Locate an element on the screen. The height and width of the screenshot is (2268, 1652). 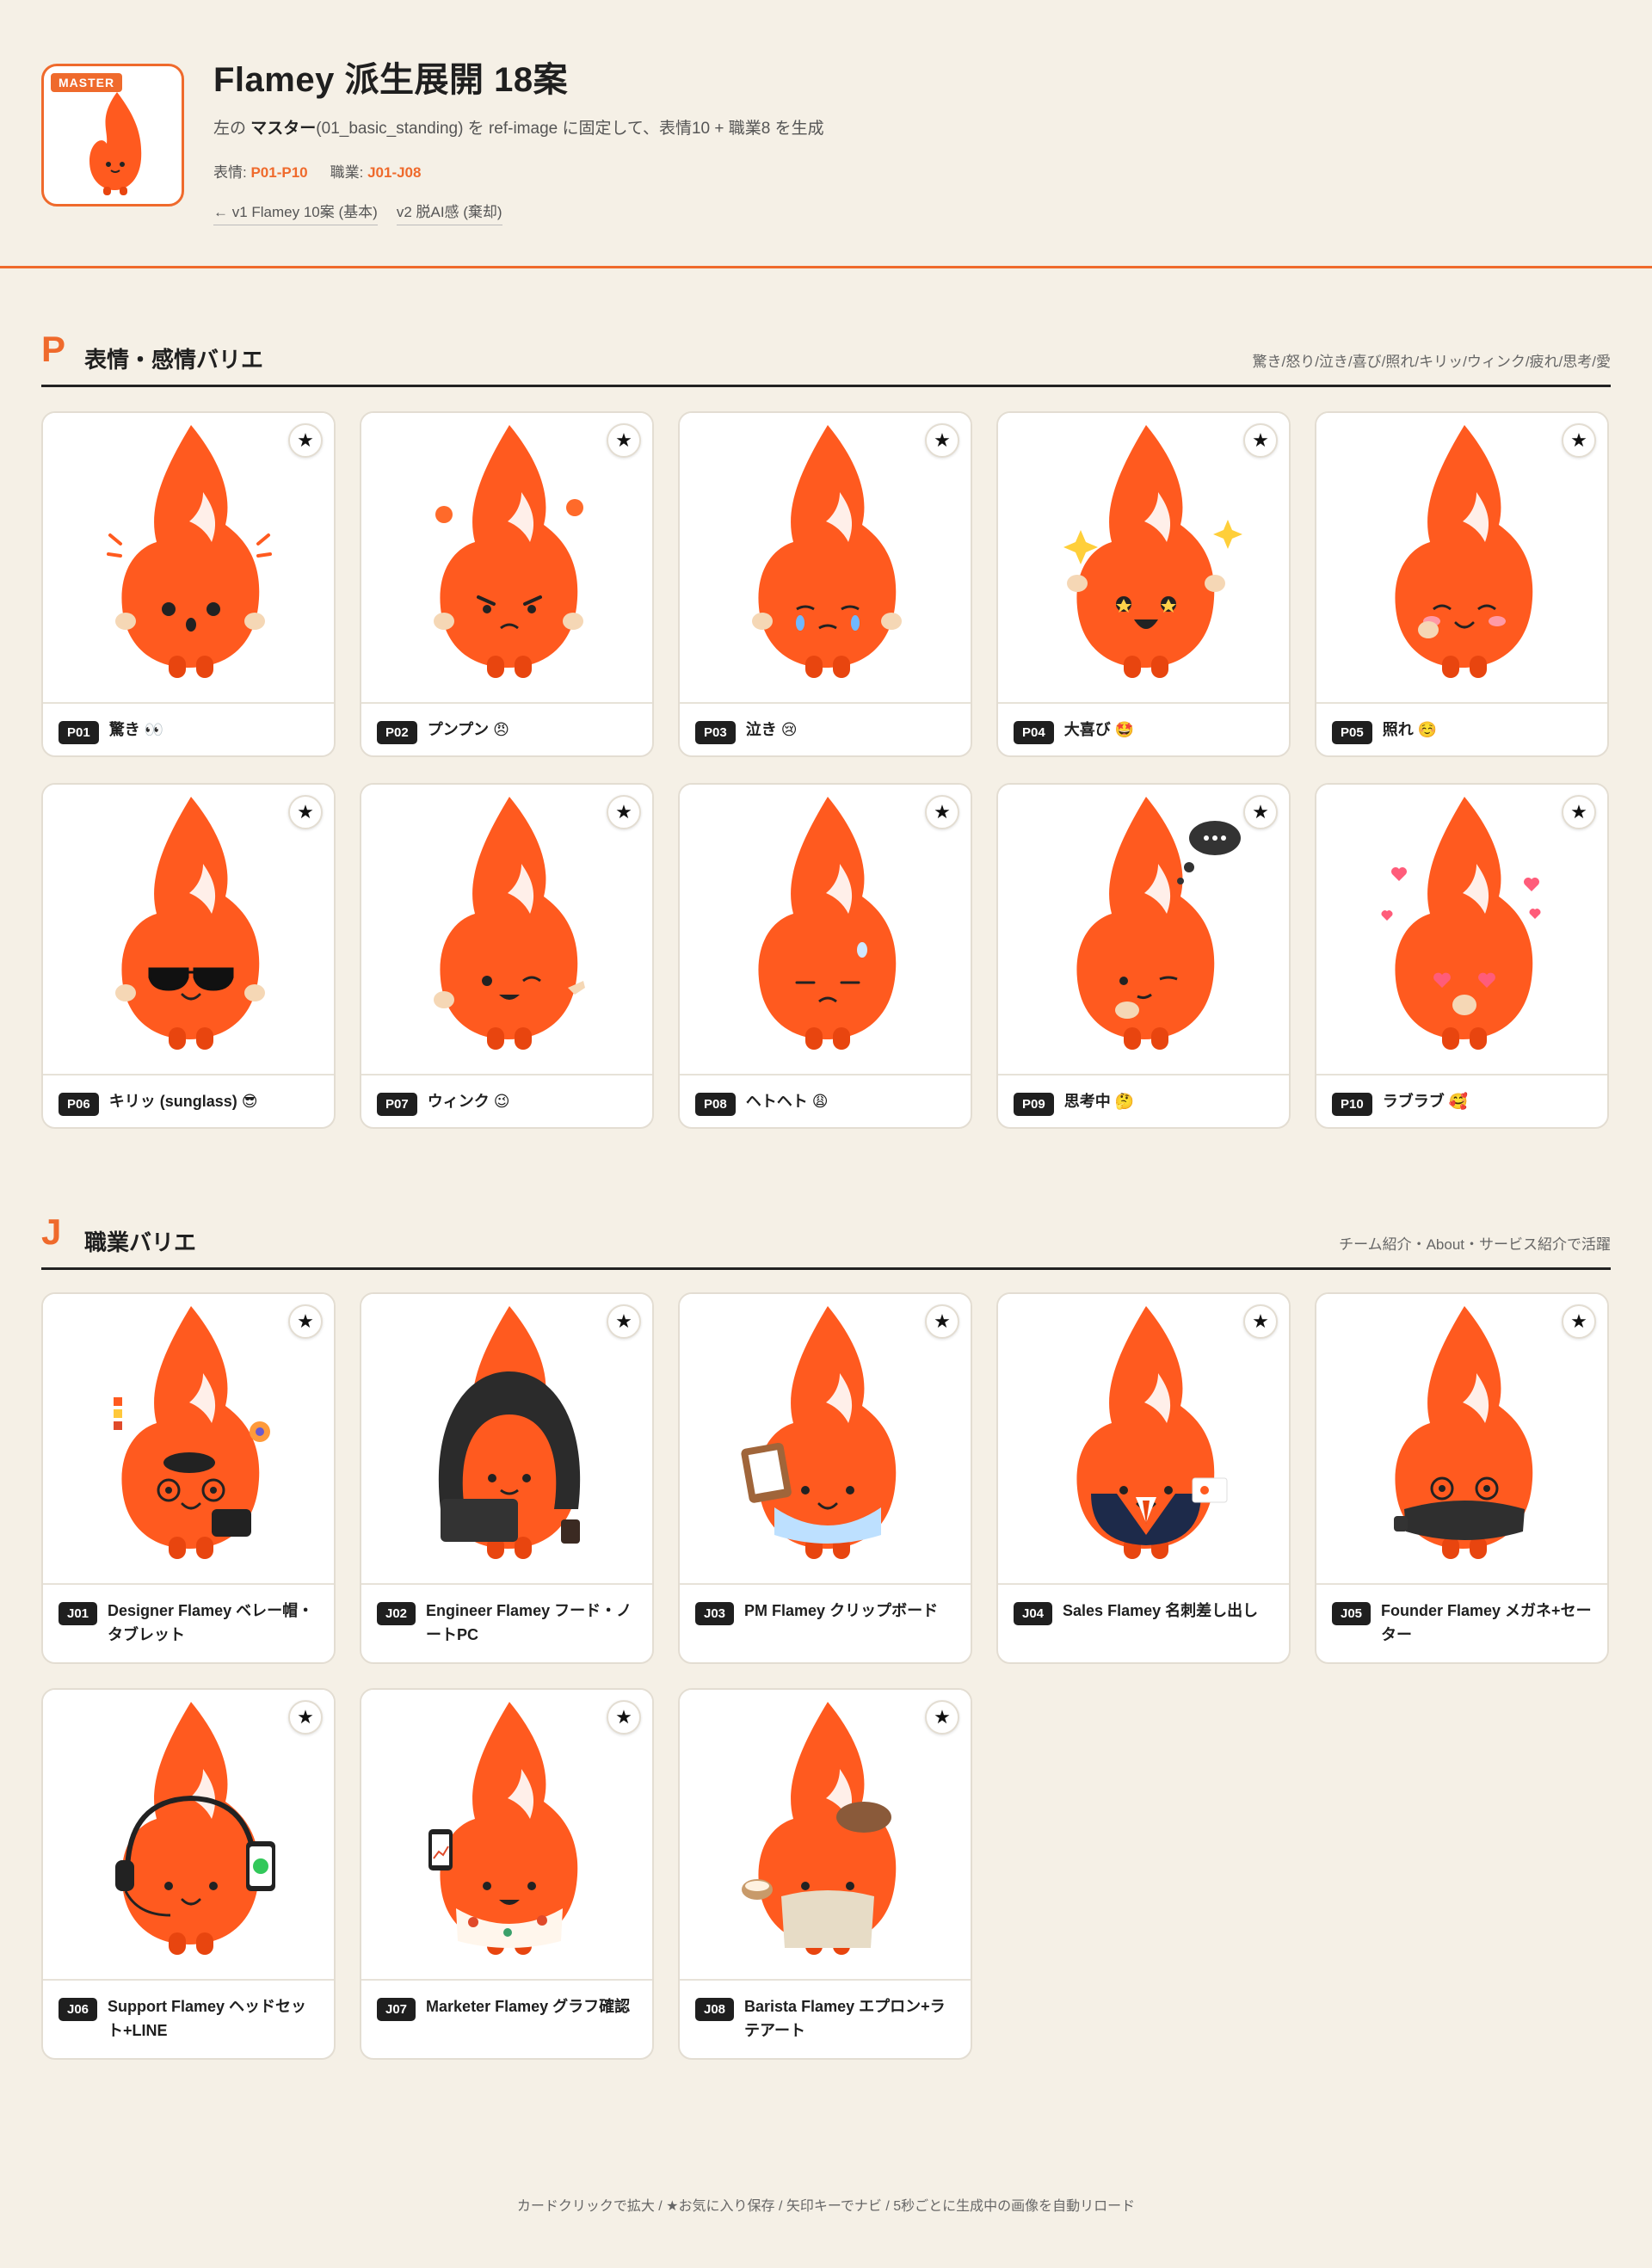
range-summary: 表情: P01-P10 職業: J01-J08 is located at coordinates (317, 173).